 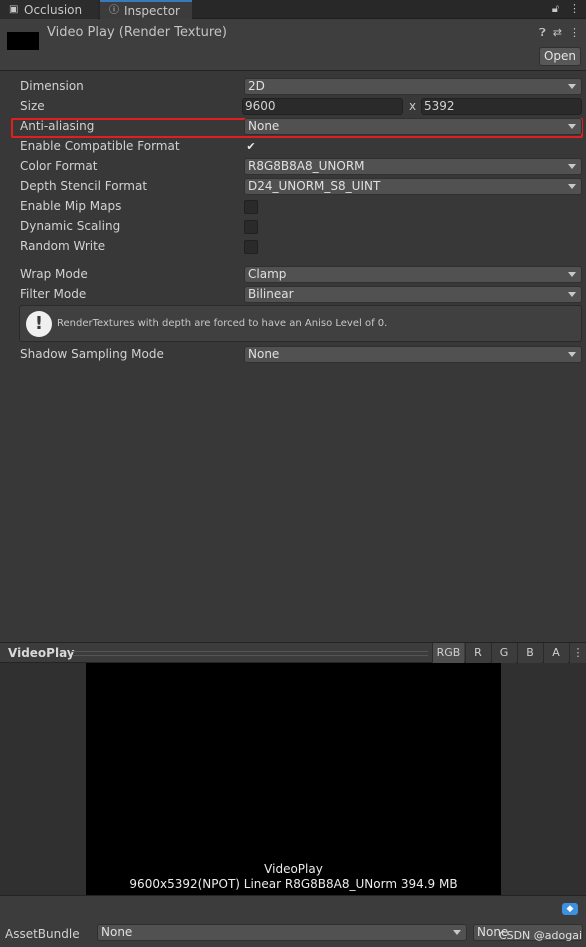 I want to click on open-button: Open, so click(x=560, y=56).